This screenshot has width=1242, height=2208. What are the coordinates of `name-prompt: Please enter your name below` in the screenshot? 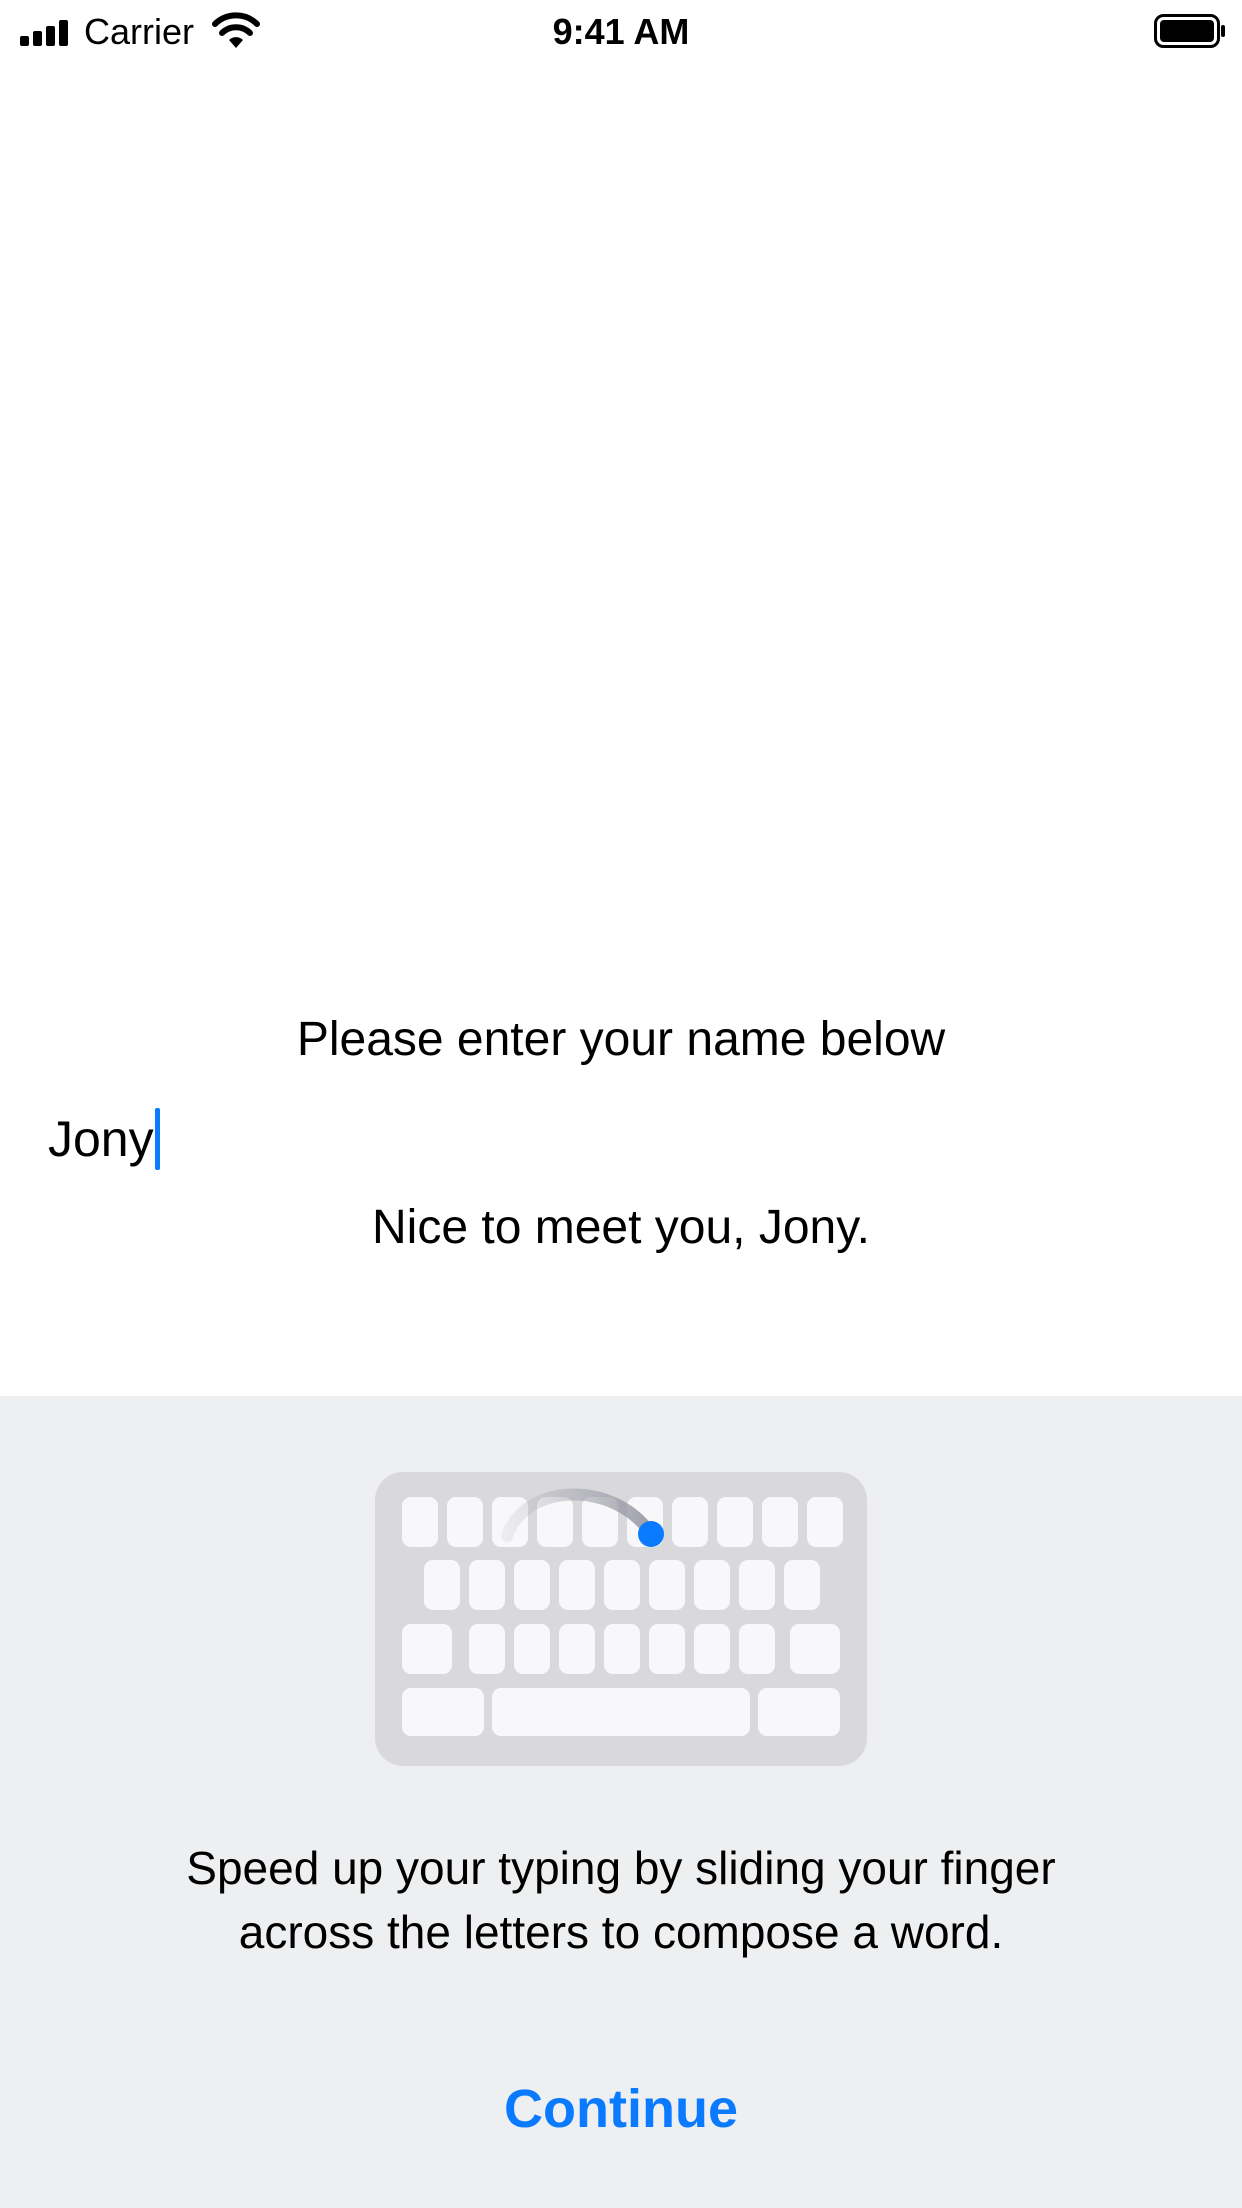 It's located at (621, 1039).